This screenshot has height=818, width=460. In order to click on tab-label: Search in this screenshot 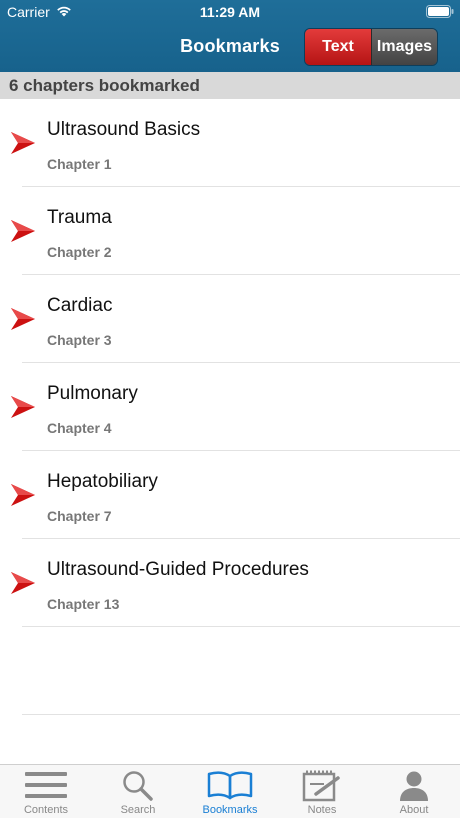, I will do `click(138, 810)`.